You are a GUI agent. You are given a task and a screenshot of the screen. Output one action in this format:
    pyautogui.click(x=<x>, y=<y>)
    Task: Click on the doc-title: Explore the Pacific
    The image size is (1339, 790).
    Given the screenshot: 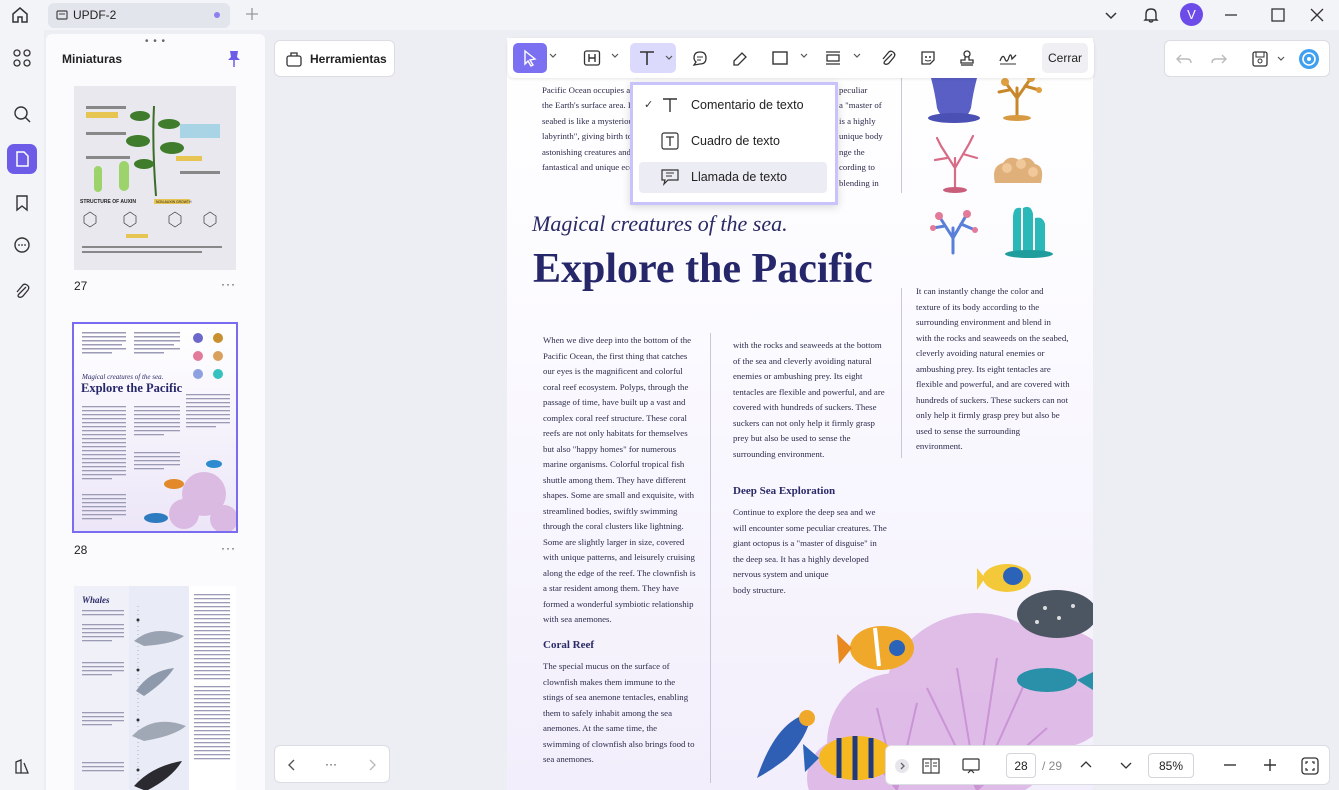 What is the action you would take?
    pyautogui.click(x=703, y=269)
    